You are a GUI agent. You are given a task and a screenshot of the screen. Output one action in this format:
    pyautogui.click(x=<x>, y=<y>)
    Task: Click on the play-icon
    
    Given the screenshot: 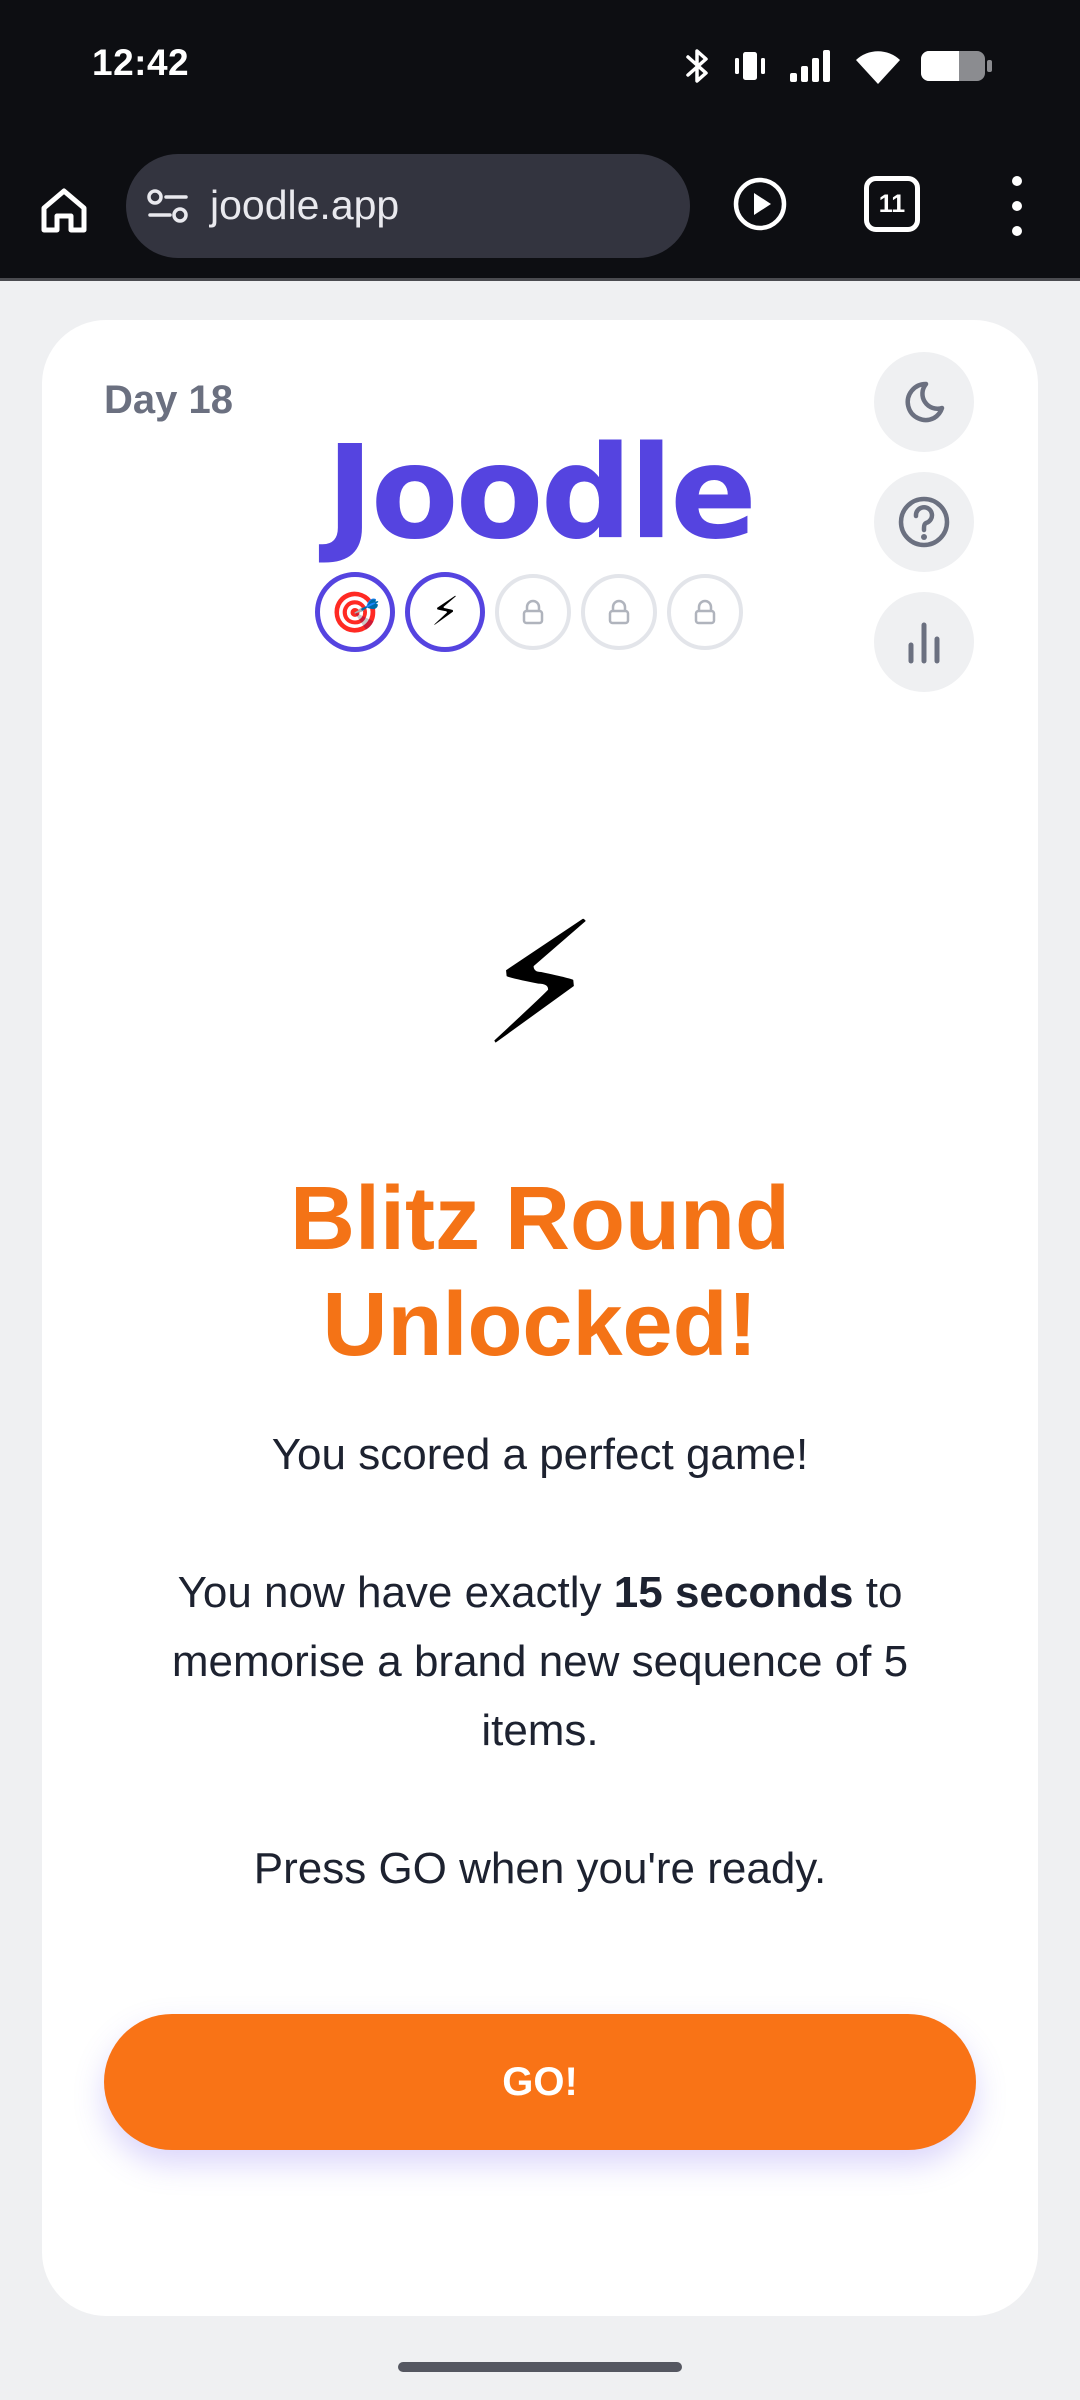 What is the action you would take?
    pyautogui.click(x=760, y=204)
    